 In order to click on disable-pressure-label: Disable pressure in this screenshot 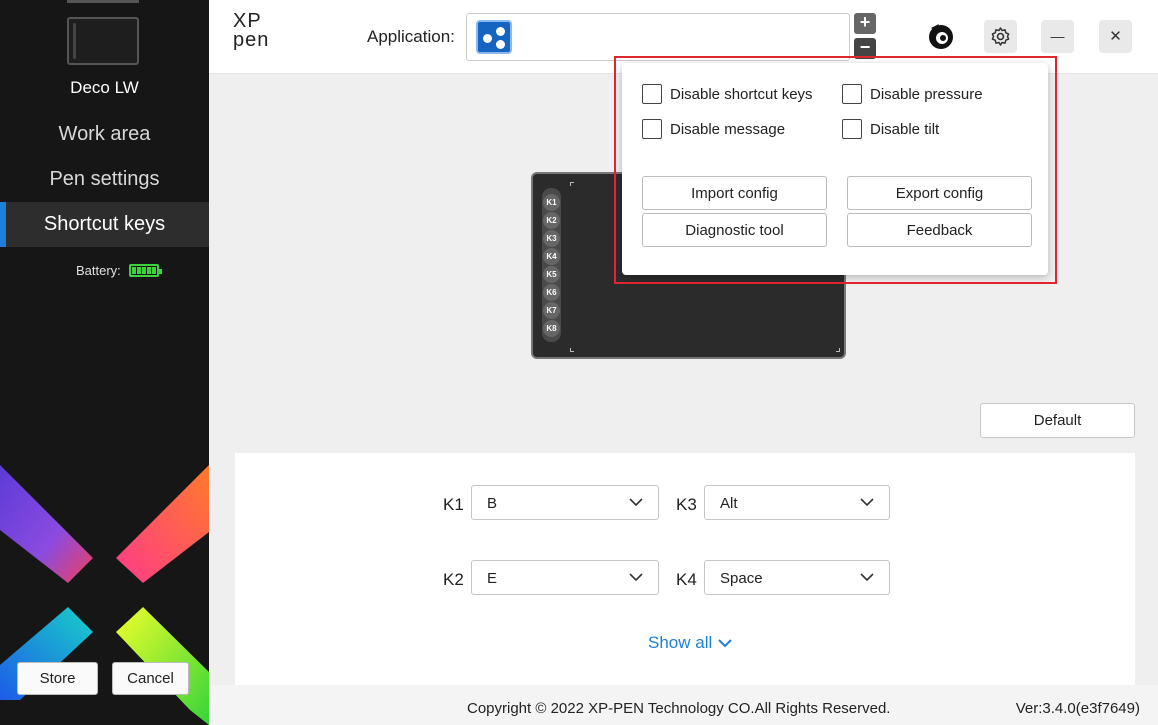, I will do `click(926, 94)`.